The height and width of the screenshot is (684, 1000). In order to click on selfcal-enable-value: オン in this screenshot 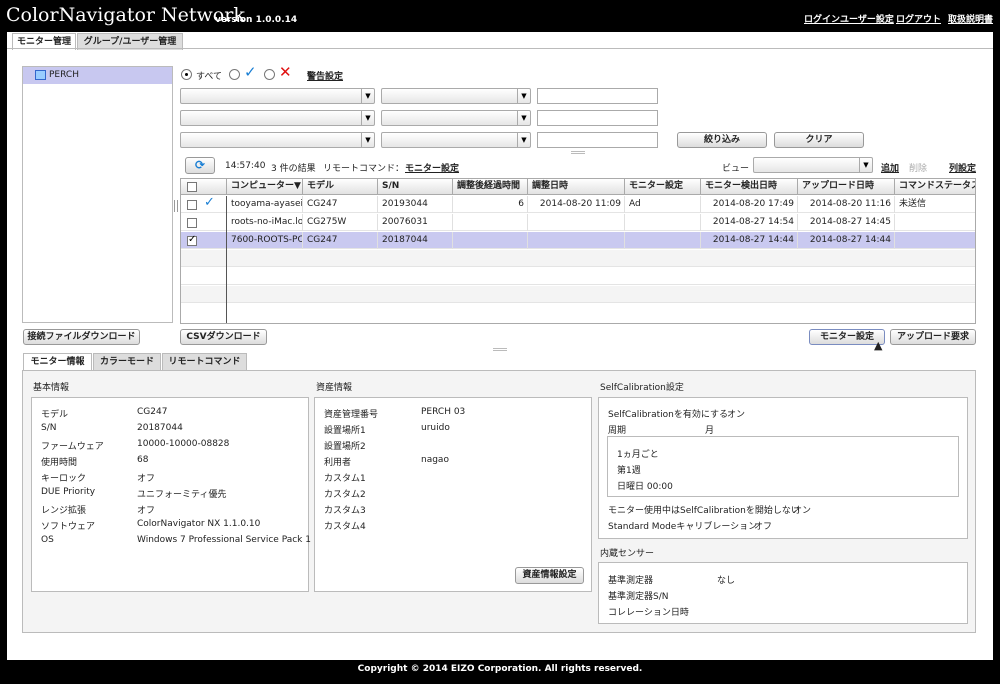, I will do `click(736, 415)`.